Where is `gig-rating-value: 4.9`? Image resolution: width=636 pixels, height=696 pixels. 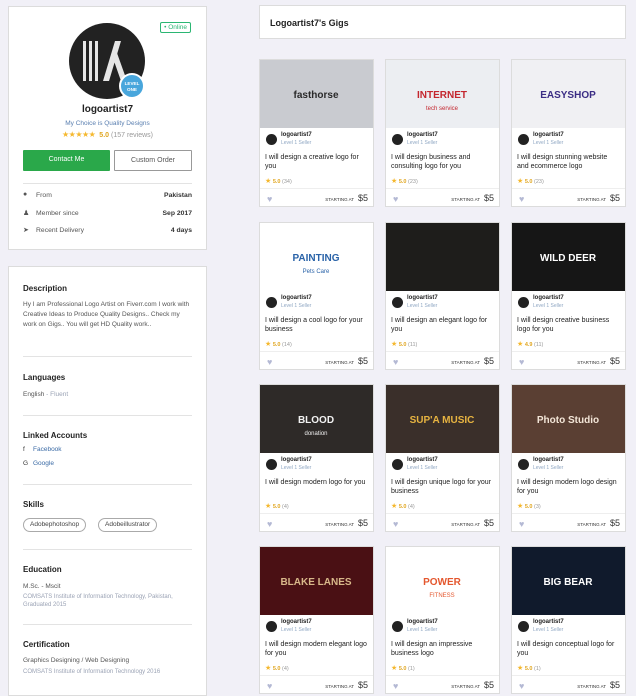
gig-rating-value: 4.9 is located at coordinates (528, 345).